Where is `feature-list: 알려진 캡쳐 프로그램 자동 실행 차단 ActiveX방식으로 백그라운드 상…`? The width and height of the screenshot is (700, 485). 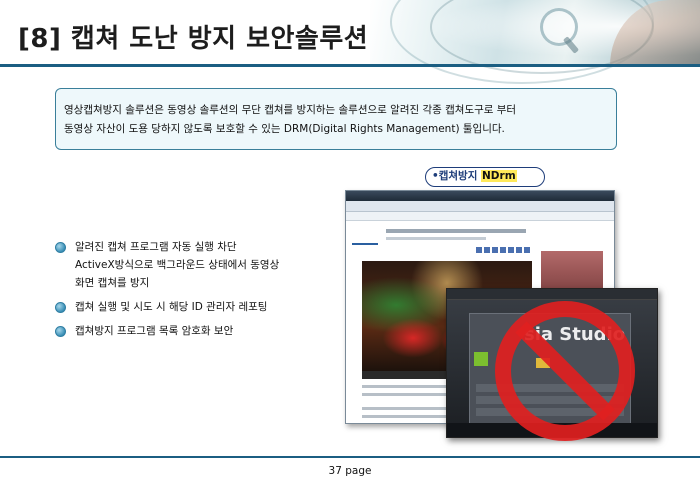
feature-list: 알려진 캡쳐 프로그램 자동 실행 차단 ActiveX방식으로 백그라운드 상… is located at coordinates (190, 292).